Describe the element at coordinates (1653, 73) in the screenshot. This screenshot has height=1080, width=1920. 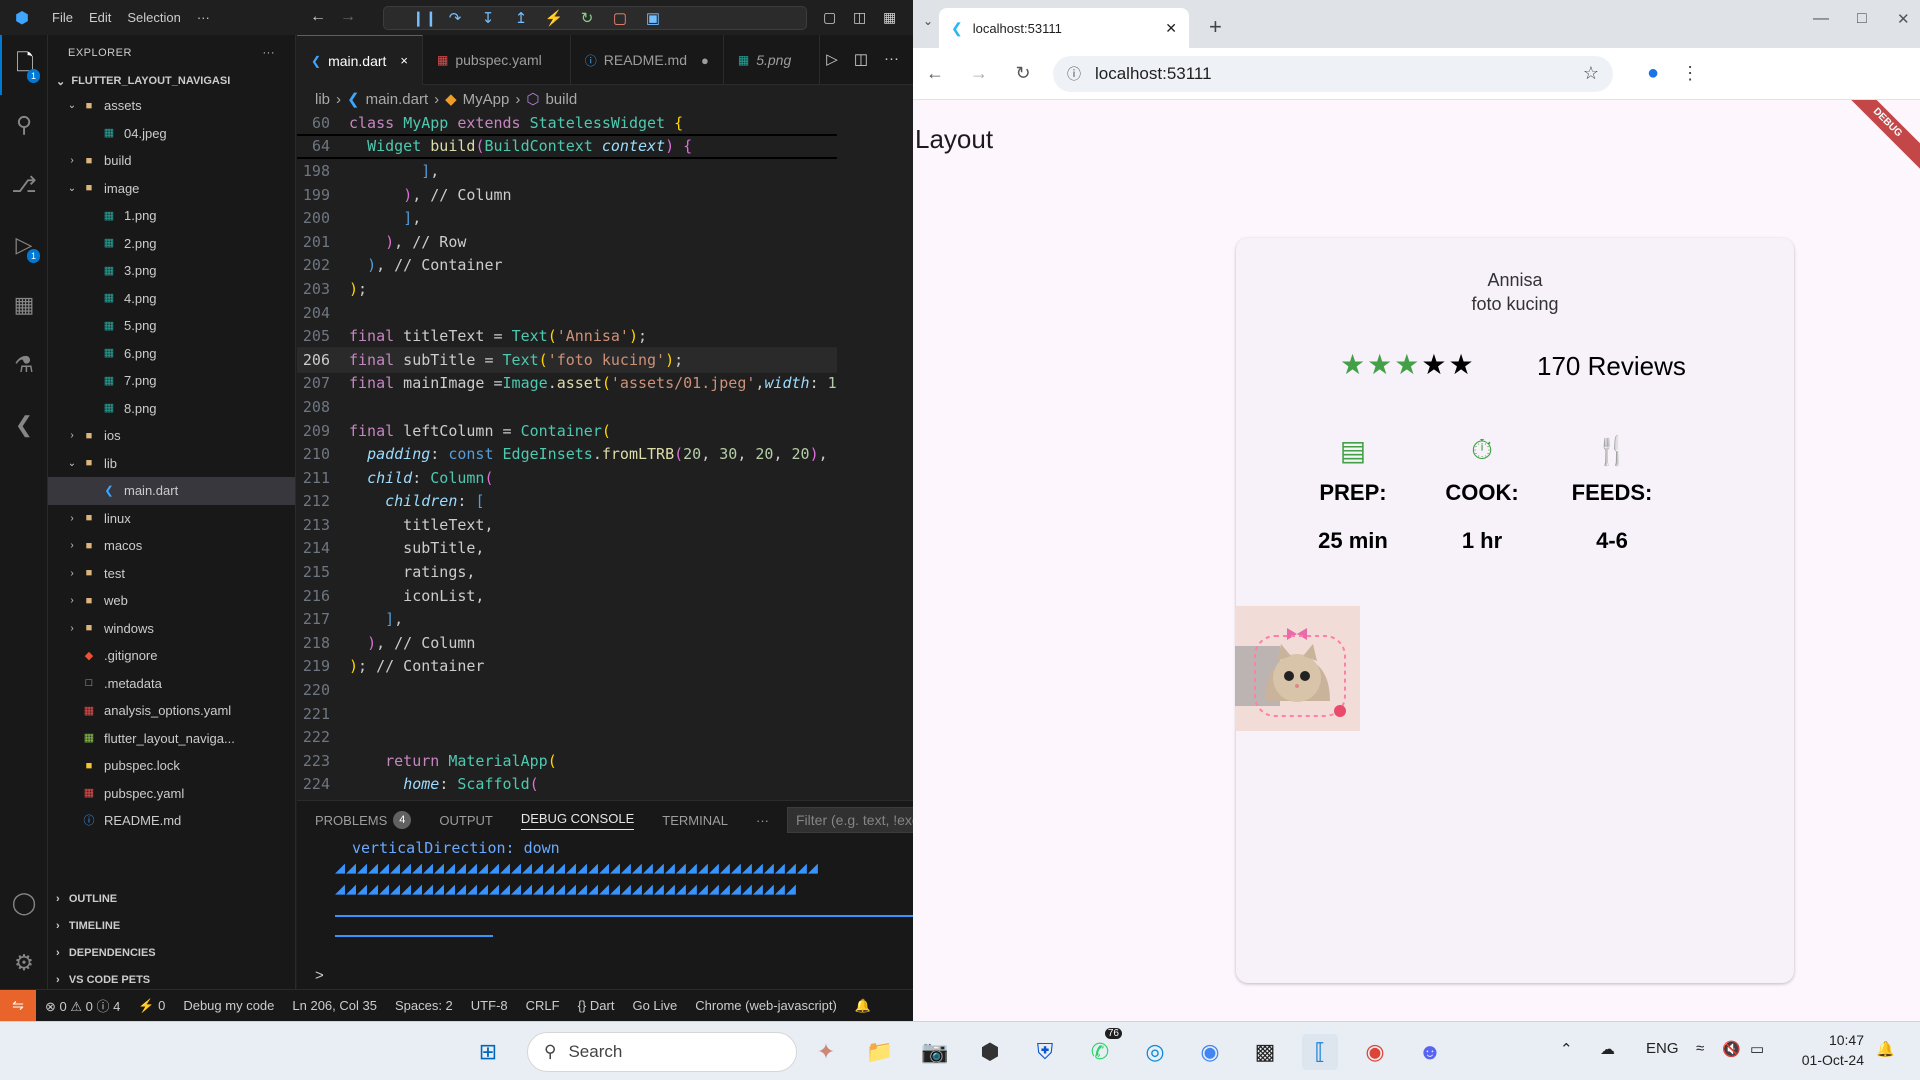
I see `profile-icon: ●` at that location.